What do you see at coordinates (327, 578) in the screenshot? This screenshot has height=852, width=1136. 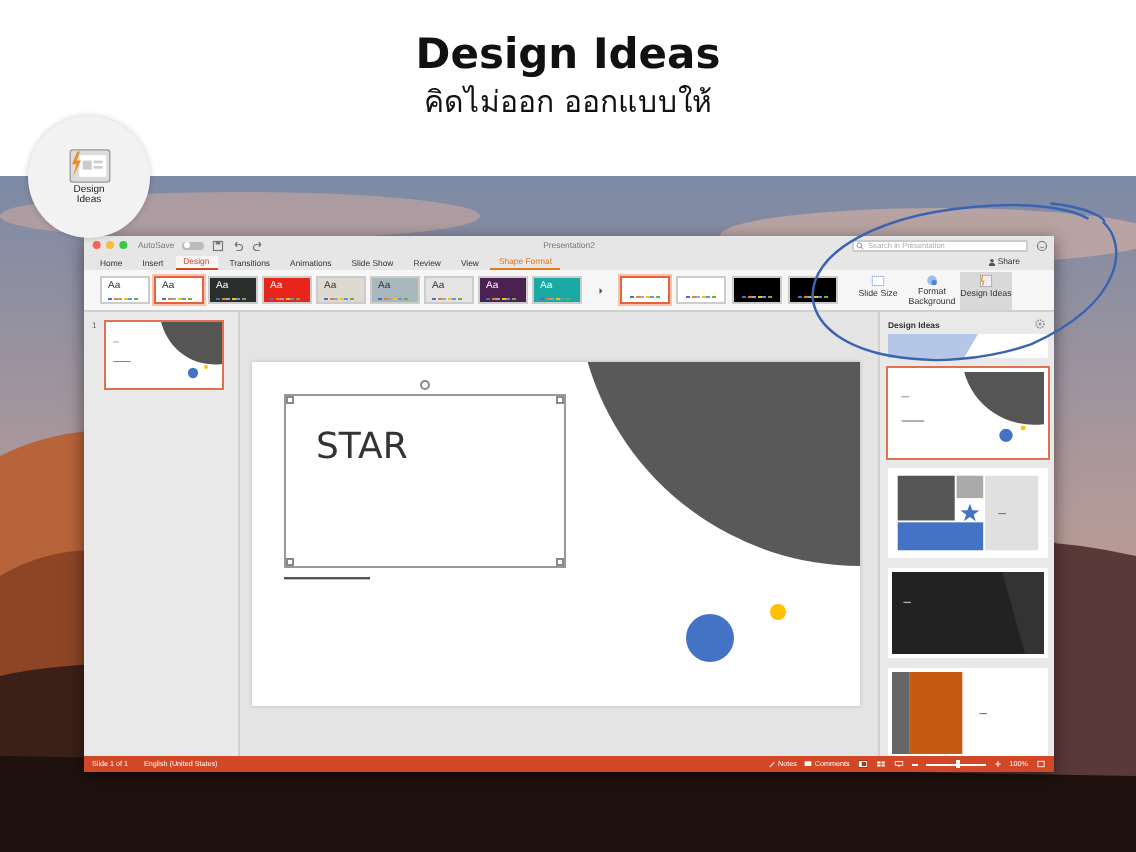 I see `line-shape` at bounding box center [327, 578].